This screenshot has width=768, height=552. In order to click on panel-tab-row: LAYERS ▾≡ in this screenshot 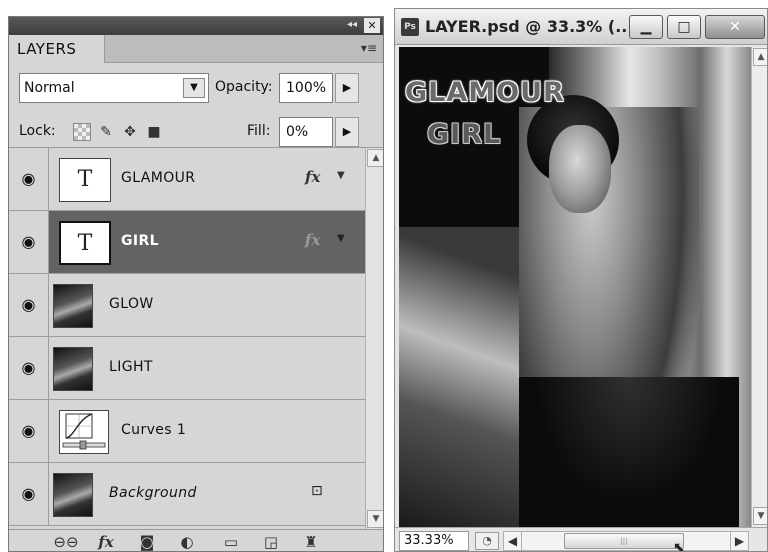, I will do `click(196, 49)`.